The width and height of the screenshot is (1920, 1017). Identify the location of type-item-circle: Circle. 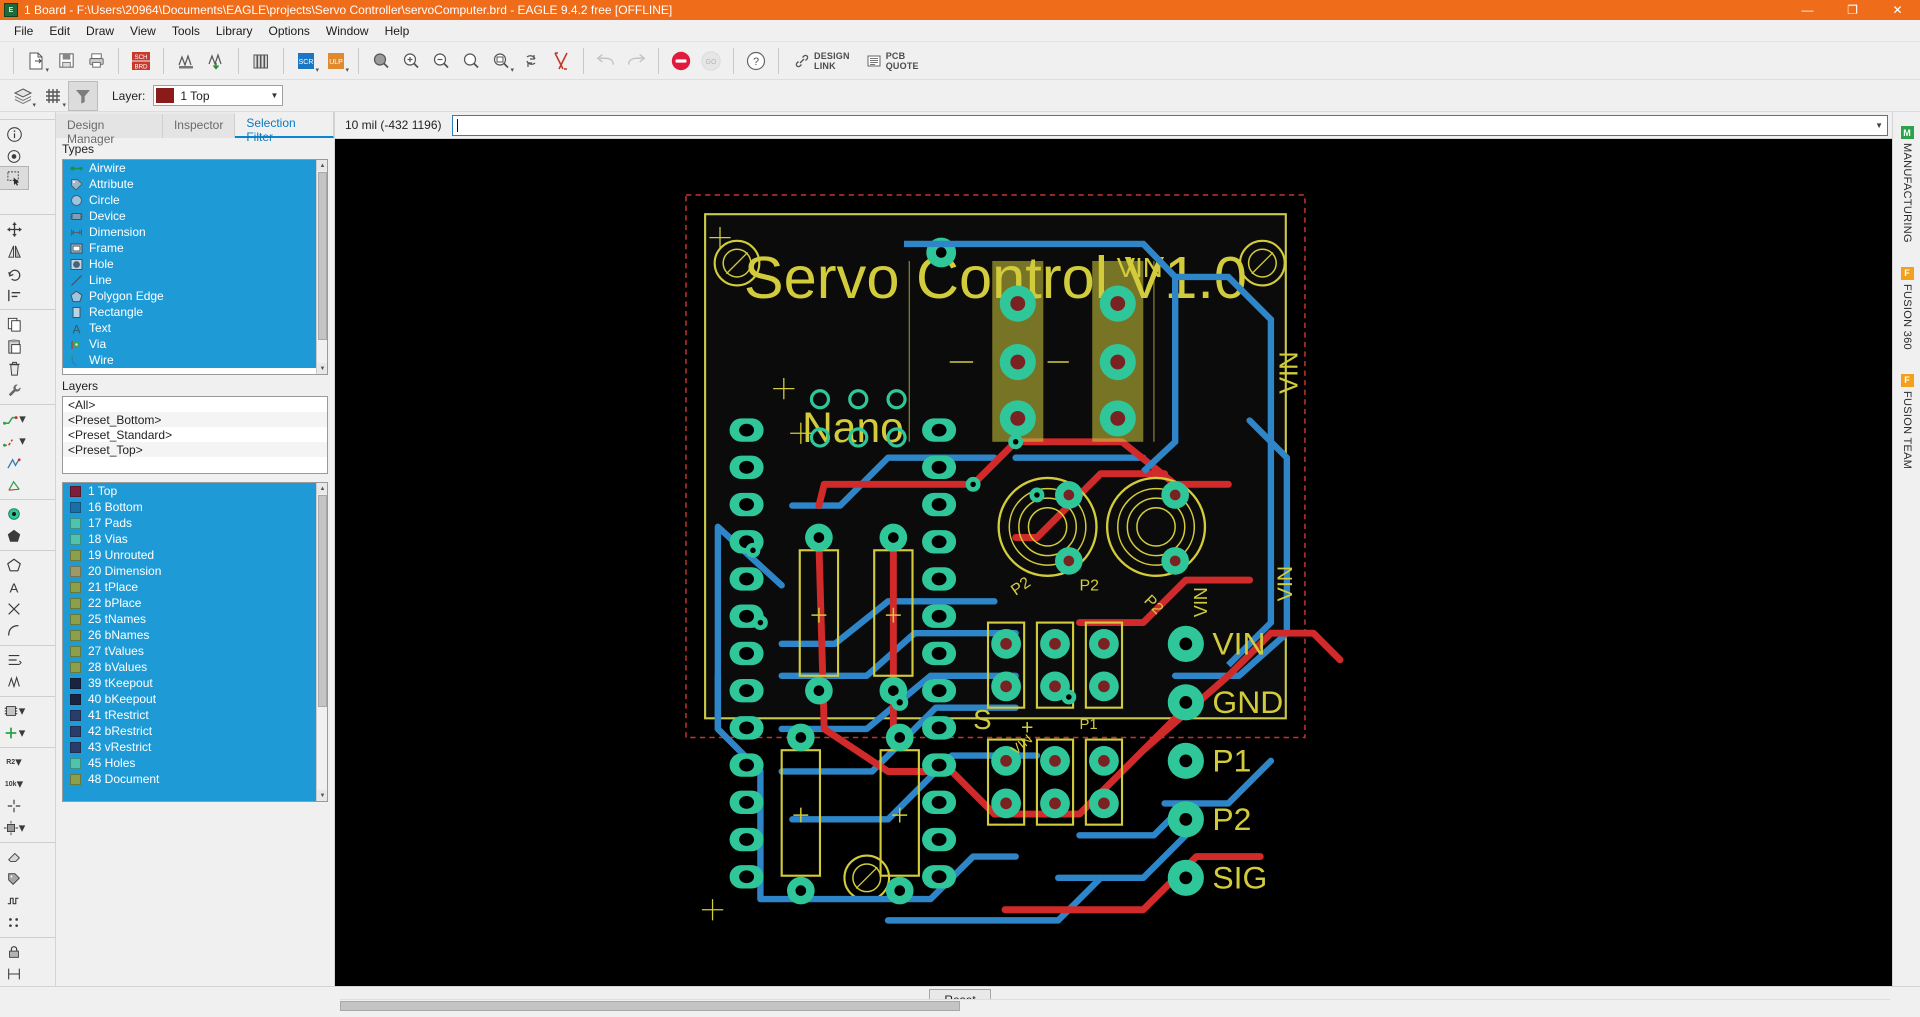
(195, 200).